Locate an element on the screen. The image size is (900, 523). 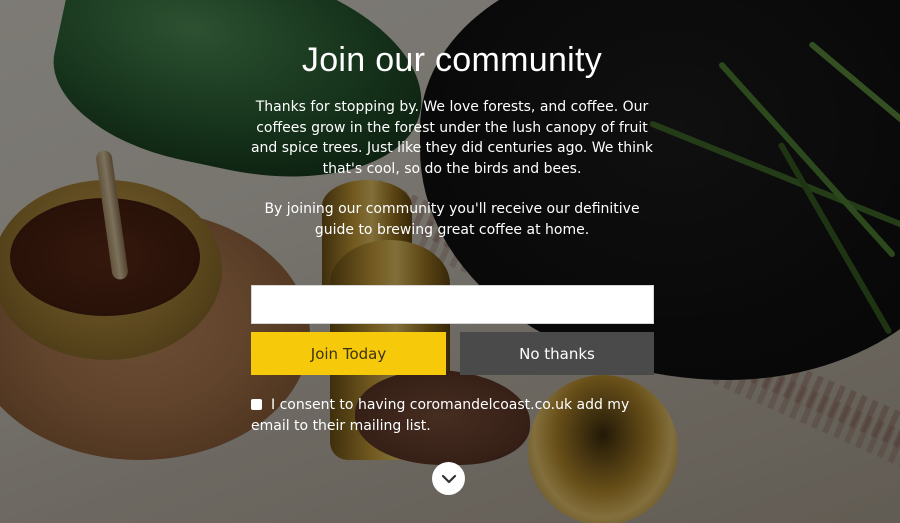
signup-title: Join our community is located at coordinates (452, 60).